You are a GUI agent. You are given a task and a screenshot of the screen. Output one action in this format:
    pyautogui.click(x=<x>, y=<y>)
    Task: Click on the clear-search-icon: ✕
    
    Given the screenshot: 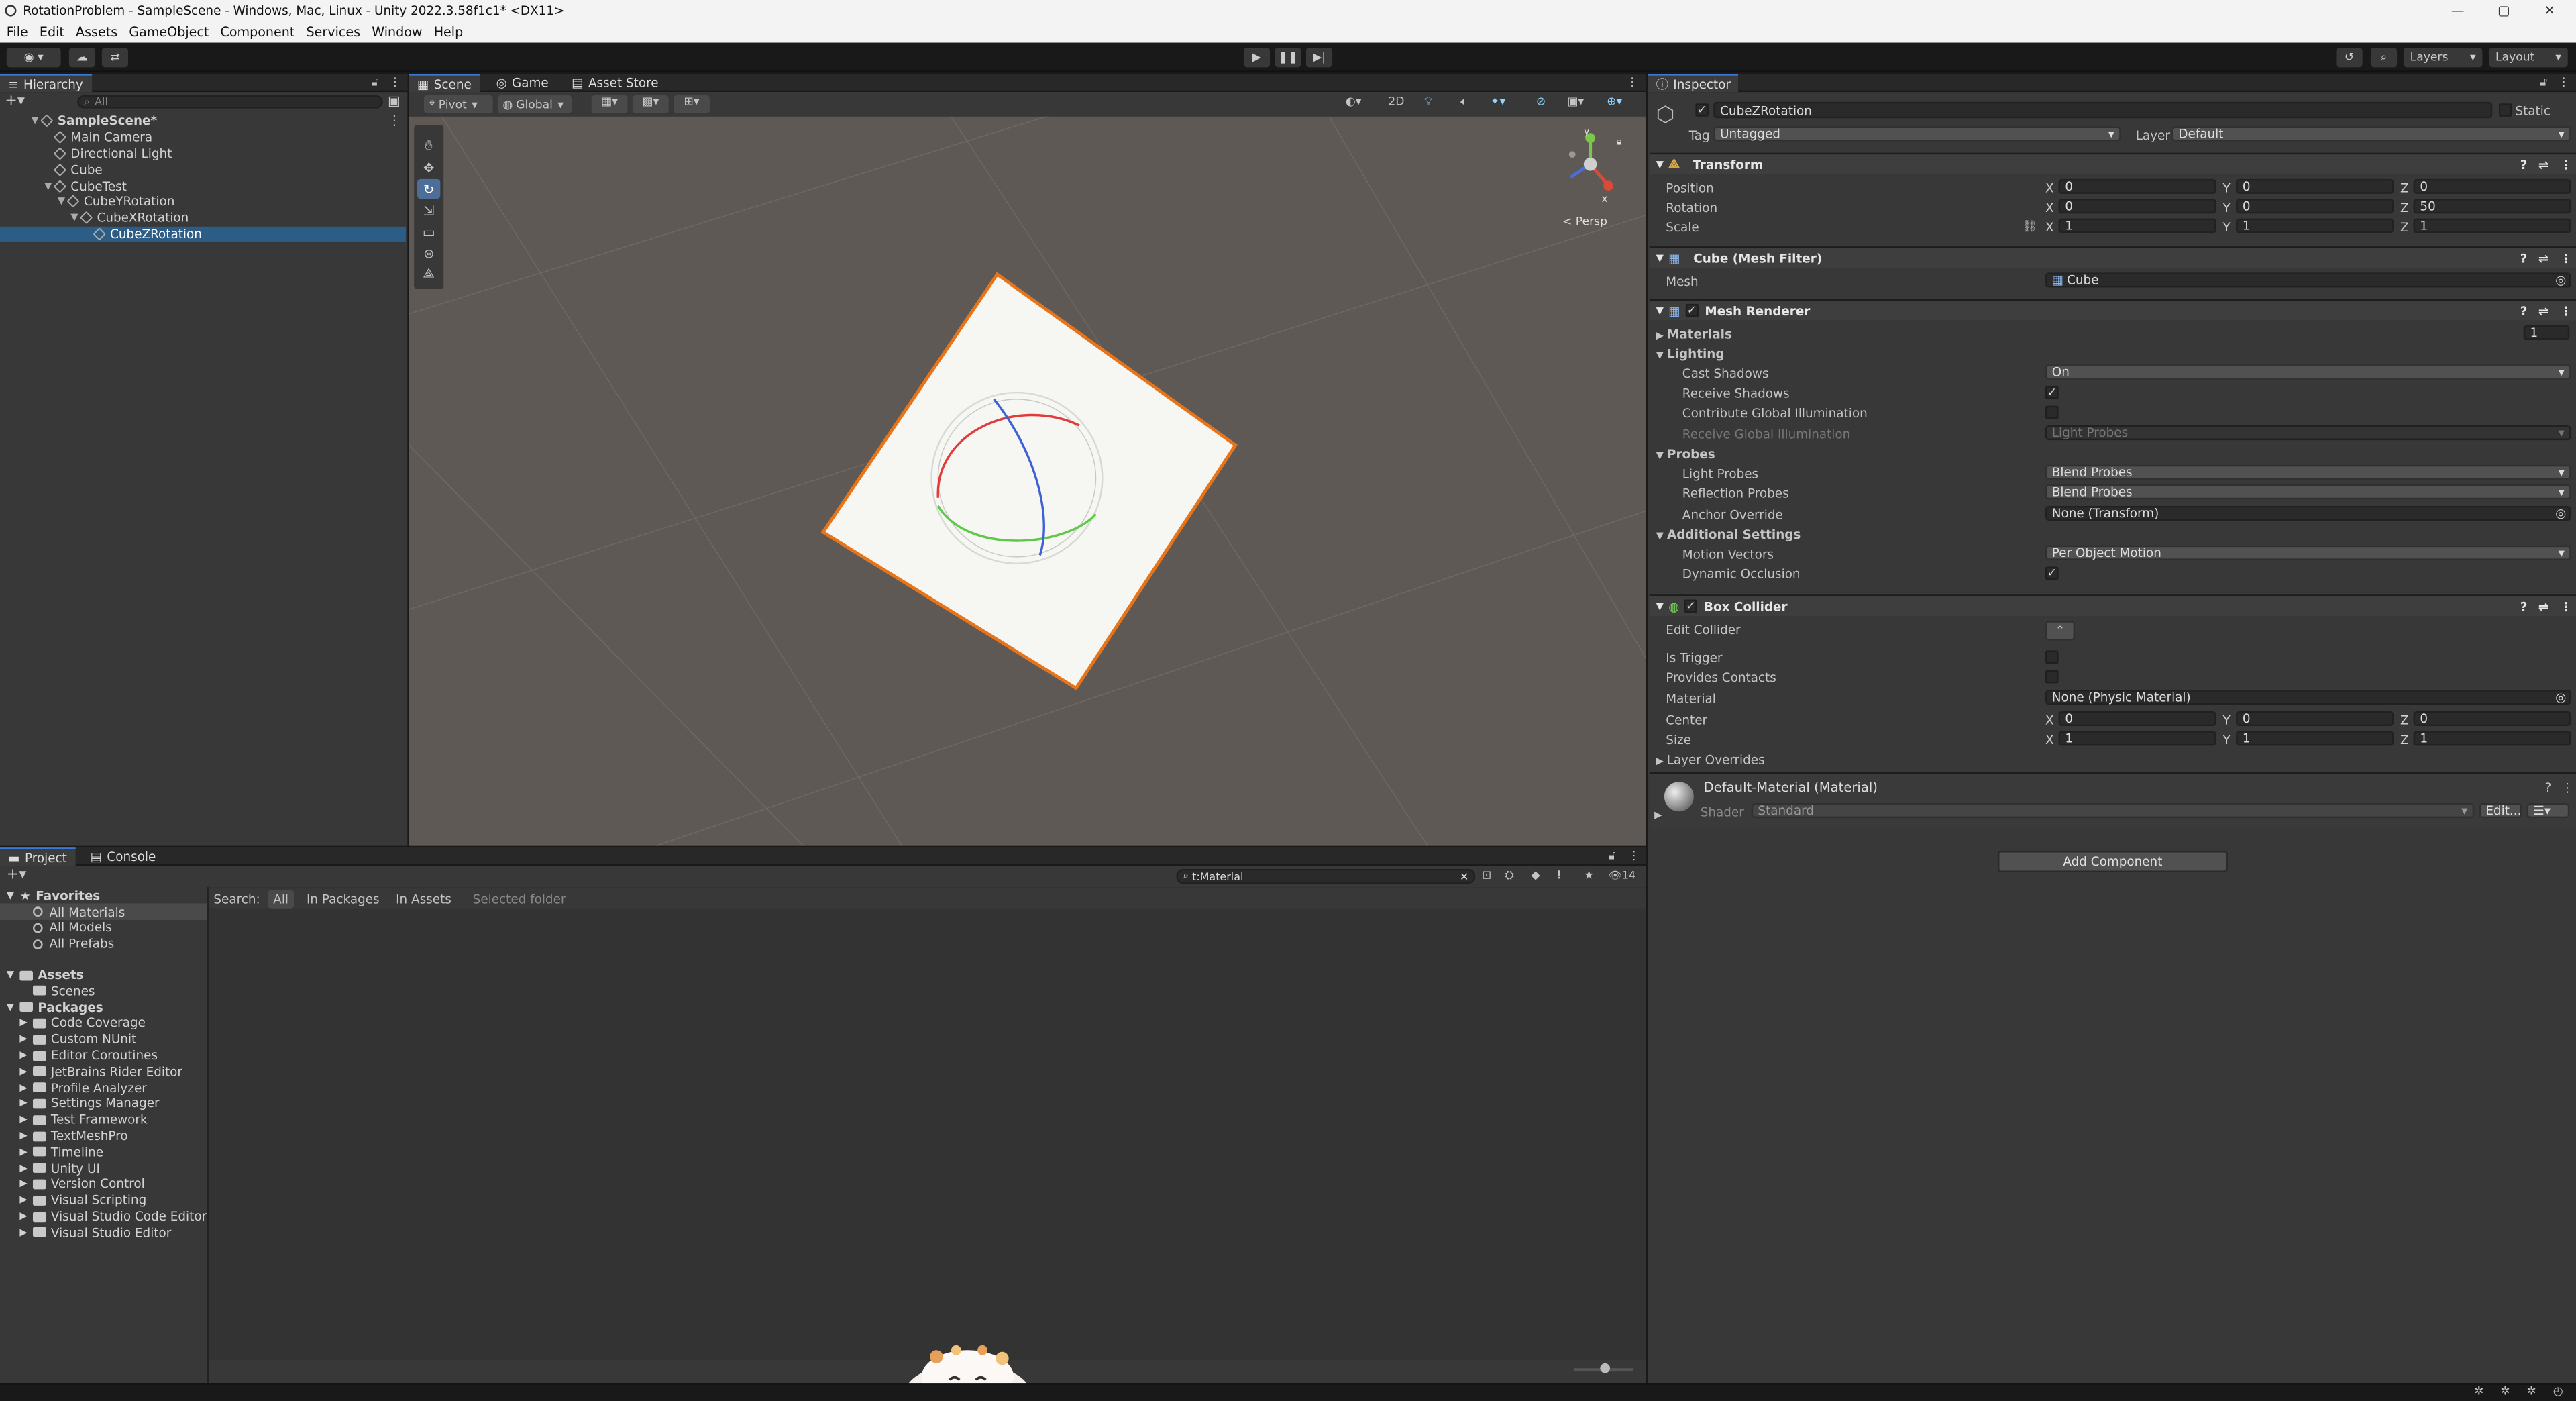 What is the action you would take?
    pyautogui.click(x=1464, y=877)
    